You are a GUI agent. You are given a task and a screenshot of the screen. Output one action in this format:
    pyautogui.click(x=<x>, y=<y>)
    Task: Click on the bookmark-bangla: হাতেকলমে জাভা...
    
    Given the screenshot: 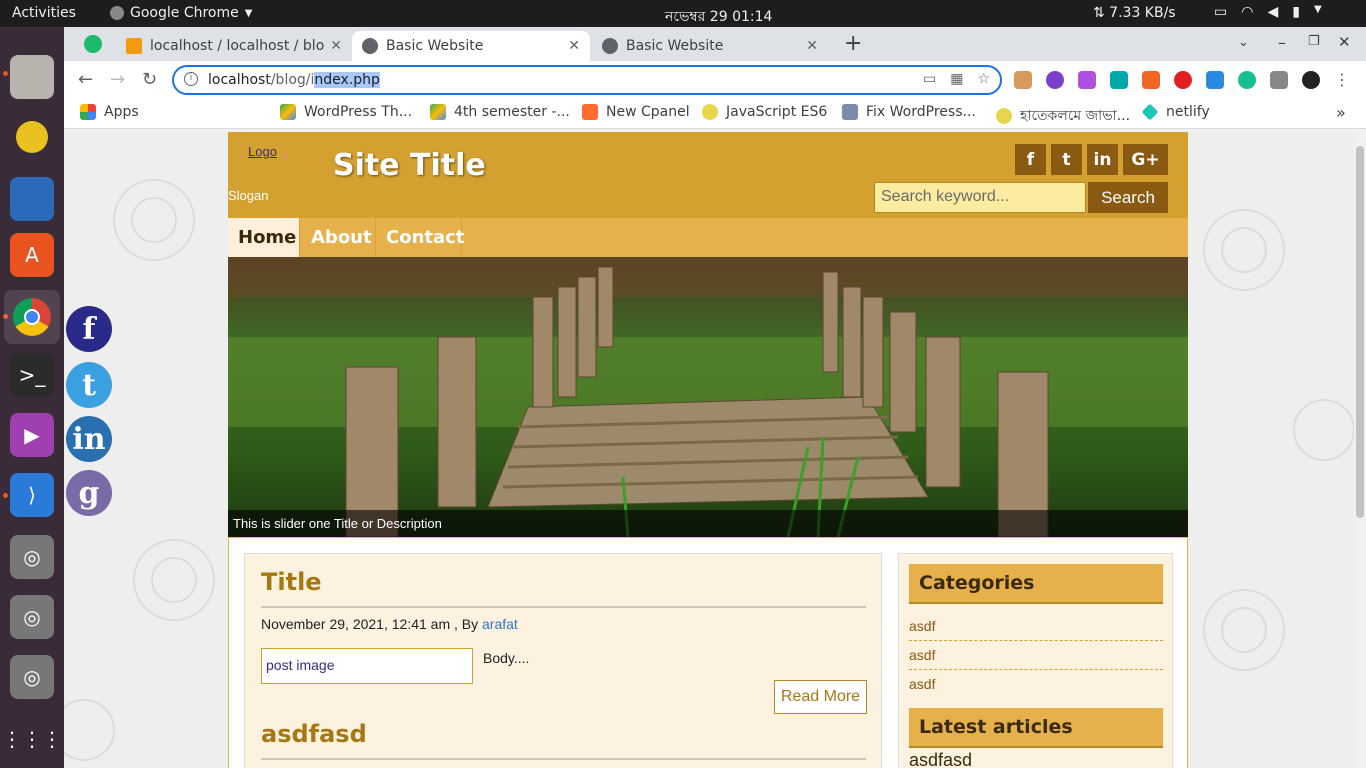 What is the action you would take?
    pyautogui.click(x=1063, y=116)
    